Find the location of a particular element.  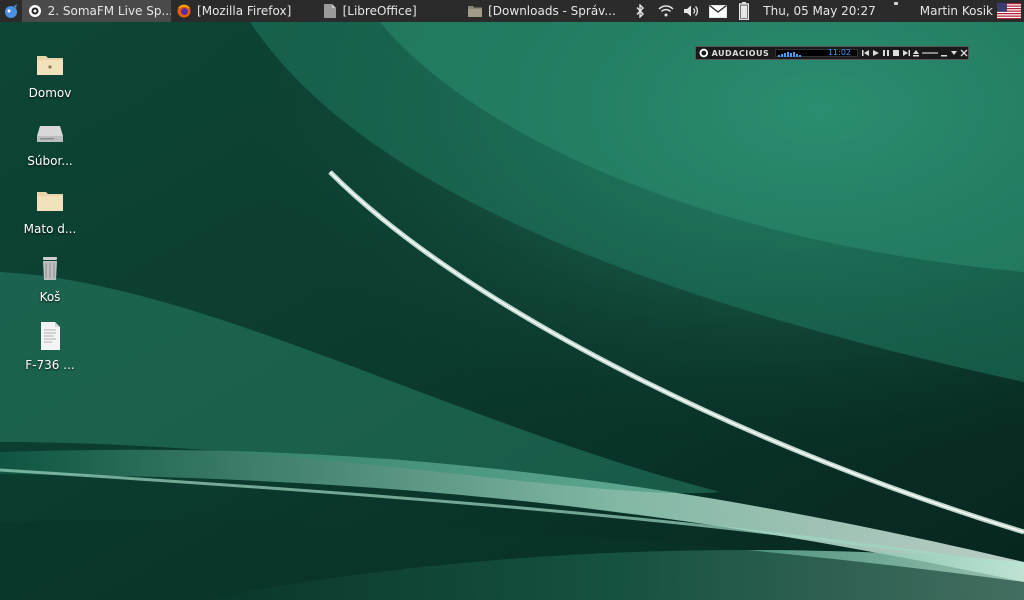

audacious-visualizer: 11:02 is located at coordinates (816, 52).